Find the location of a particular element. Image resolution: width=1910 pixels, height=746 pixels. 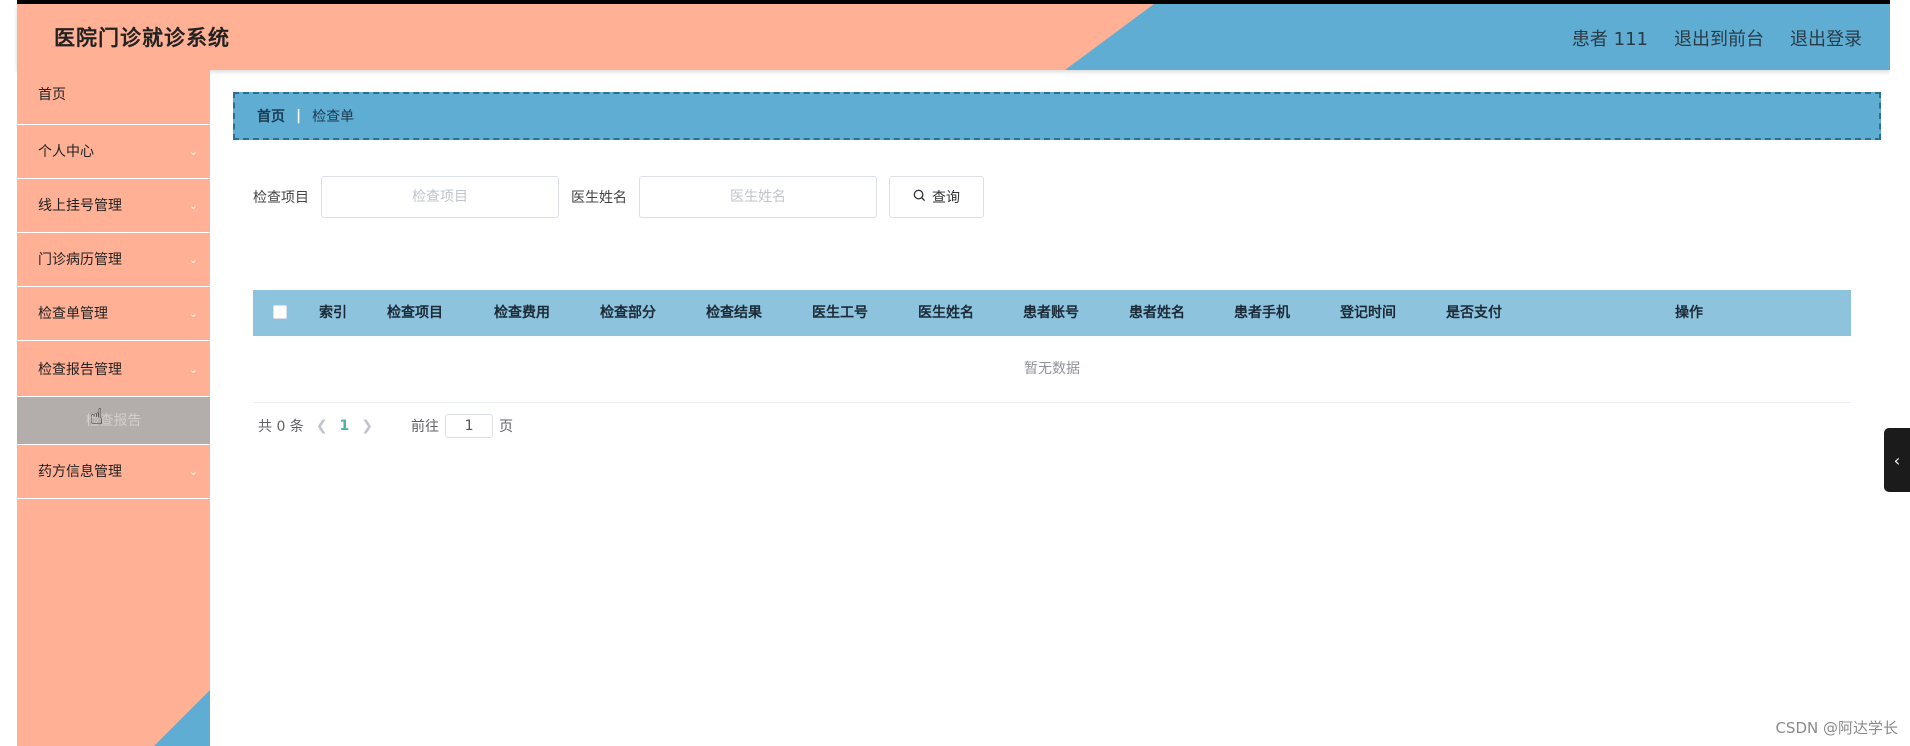

select-all-checkbox is located at coordinates (280, 312).